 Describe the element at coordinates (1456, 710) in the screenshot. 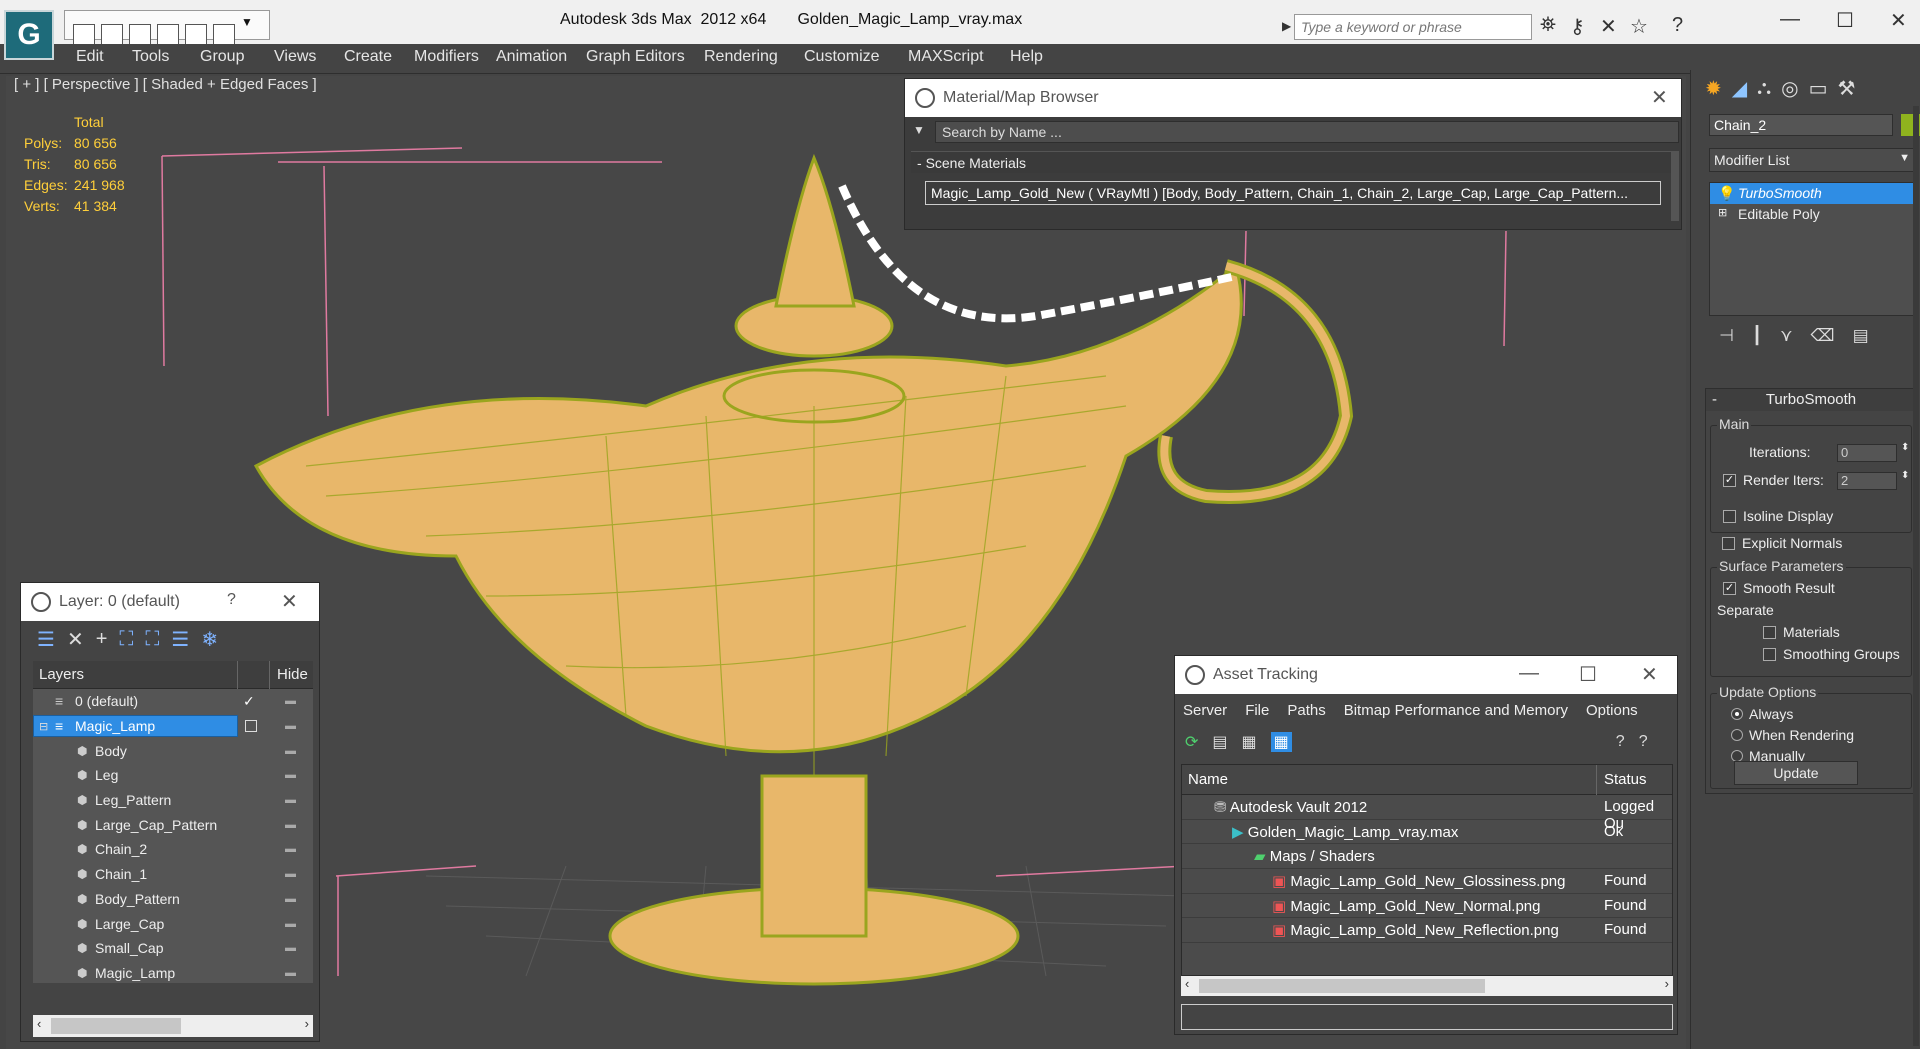

I see `menu-bitmap-performance: Bitmap Performance and Memory` at that location.